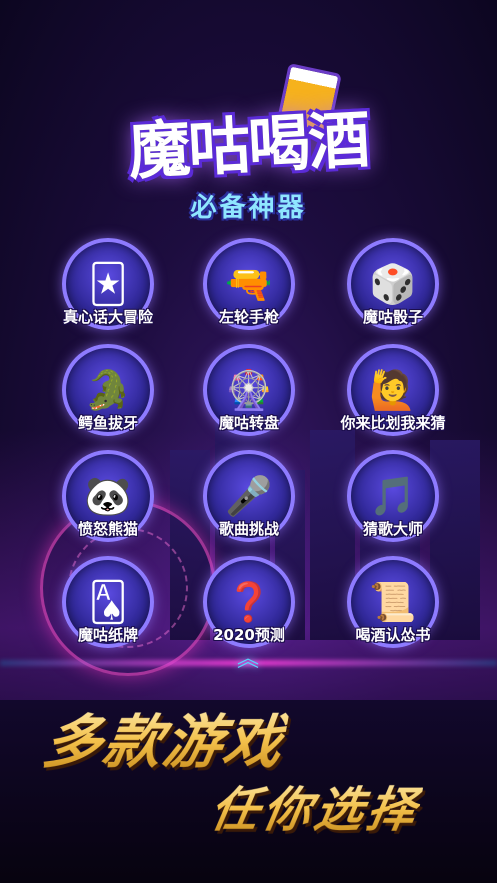  I want to click on game-label: 左轮手枪, so click(248, 317).